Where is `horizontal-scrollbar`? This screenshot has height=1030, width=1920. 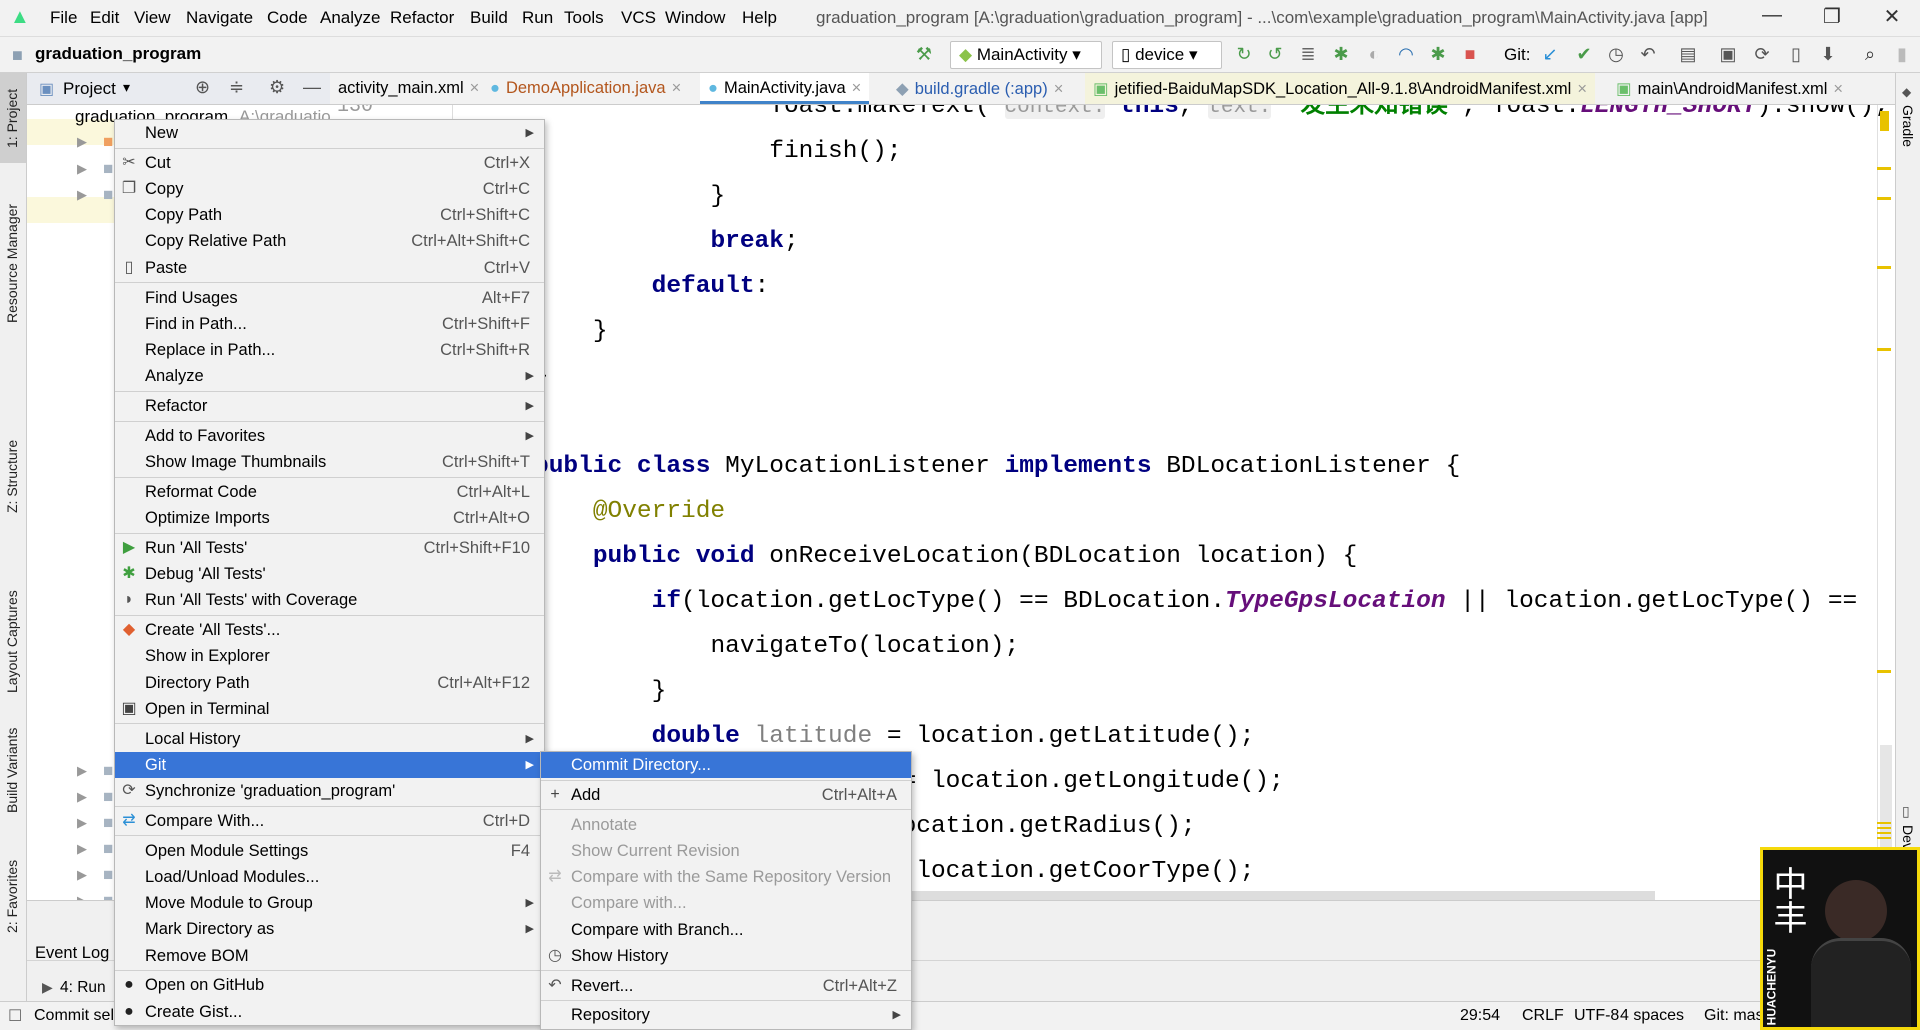 horizontal-scrollbar is located at coordinates (1282, 895).